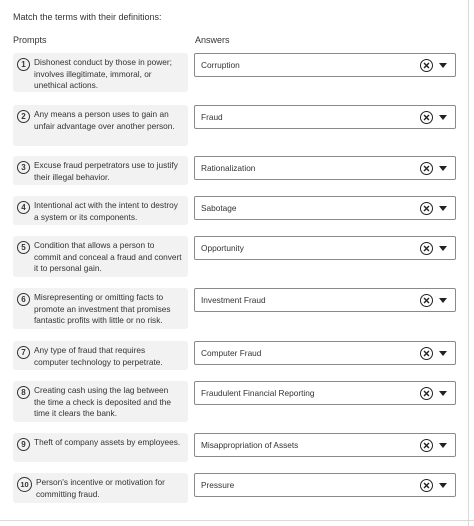 This screenshot has width=474, height=526. I want to click on answer-value: Sabotage, so click(219, 208).